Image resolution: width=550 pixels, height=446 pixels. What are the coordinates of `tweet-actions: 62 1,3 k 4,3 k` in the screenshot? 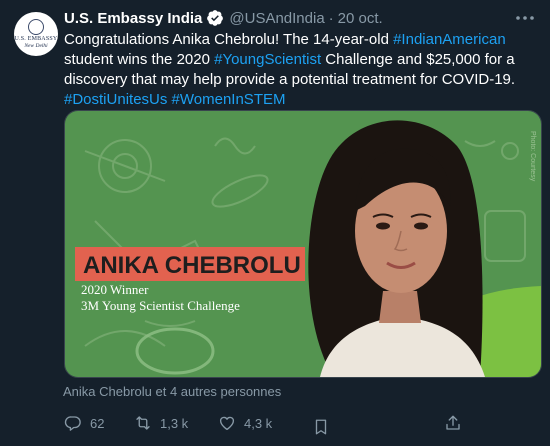 It's located at (299, 425).